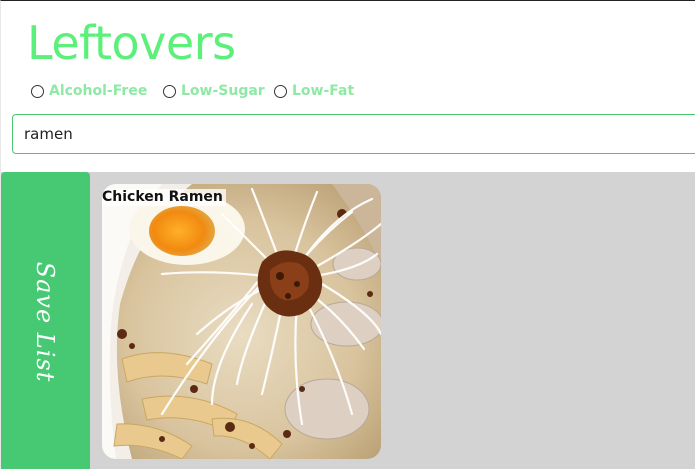  What do you see at coordinates (131, 43) in the screenshot?
I see `app-title: Leftovers` at bounding box center [131, 43].